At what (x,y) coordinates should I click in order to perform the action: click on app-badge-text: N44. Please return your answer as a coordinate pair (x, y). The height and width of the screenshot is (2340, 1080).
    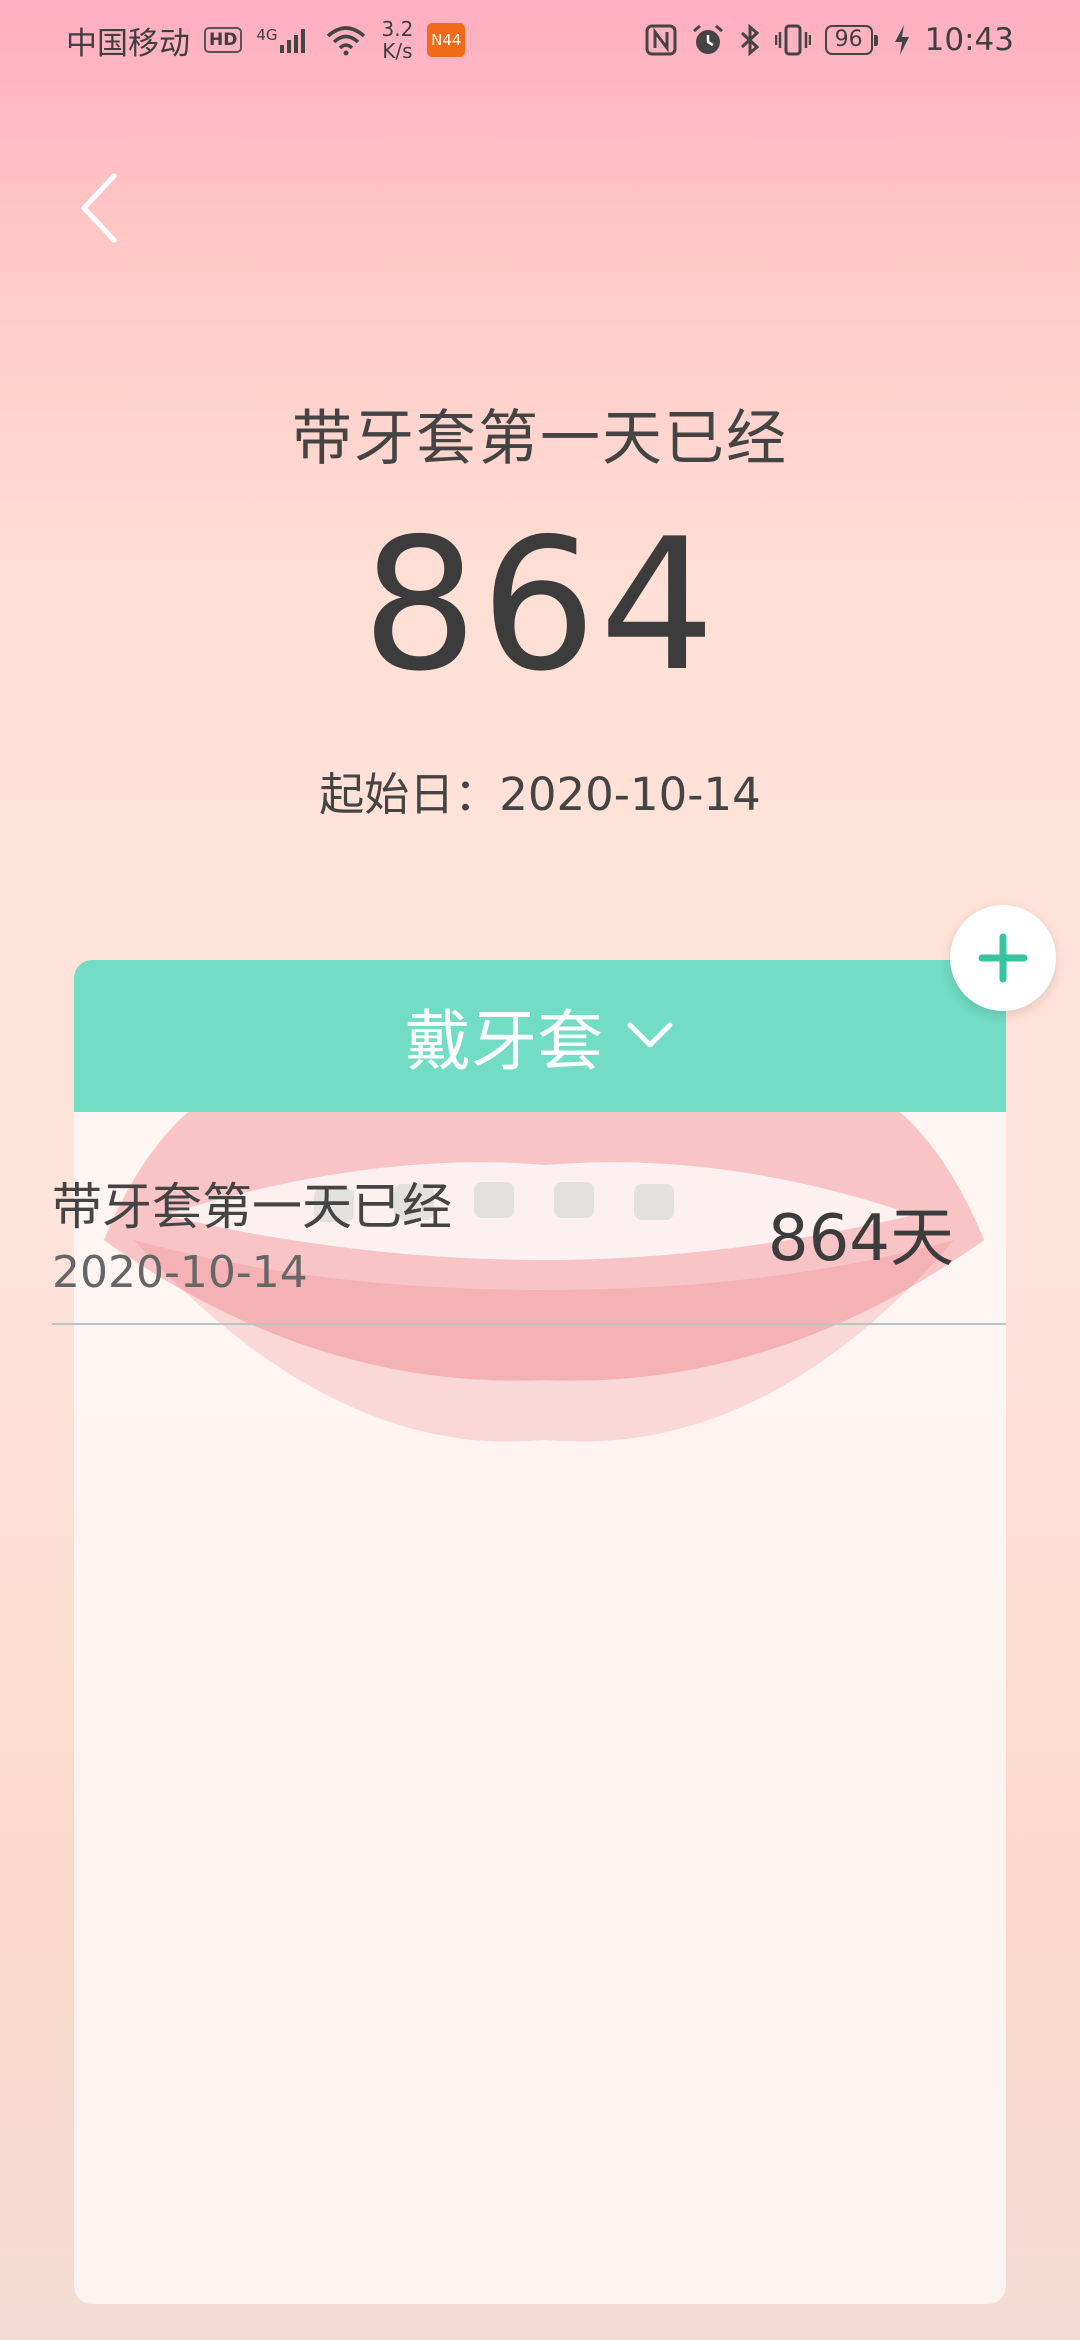
    Looking at the image, I should click on (446, 40).